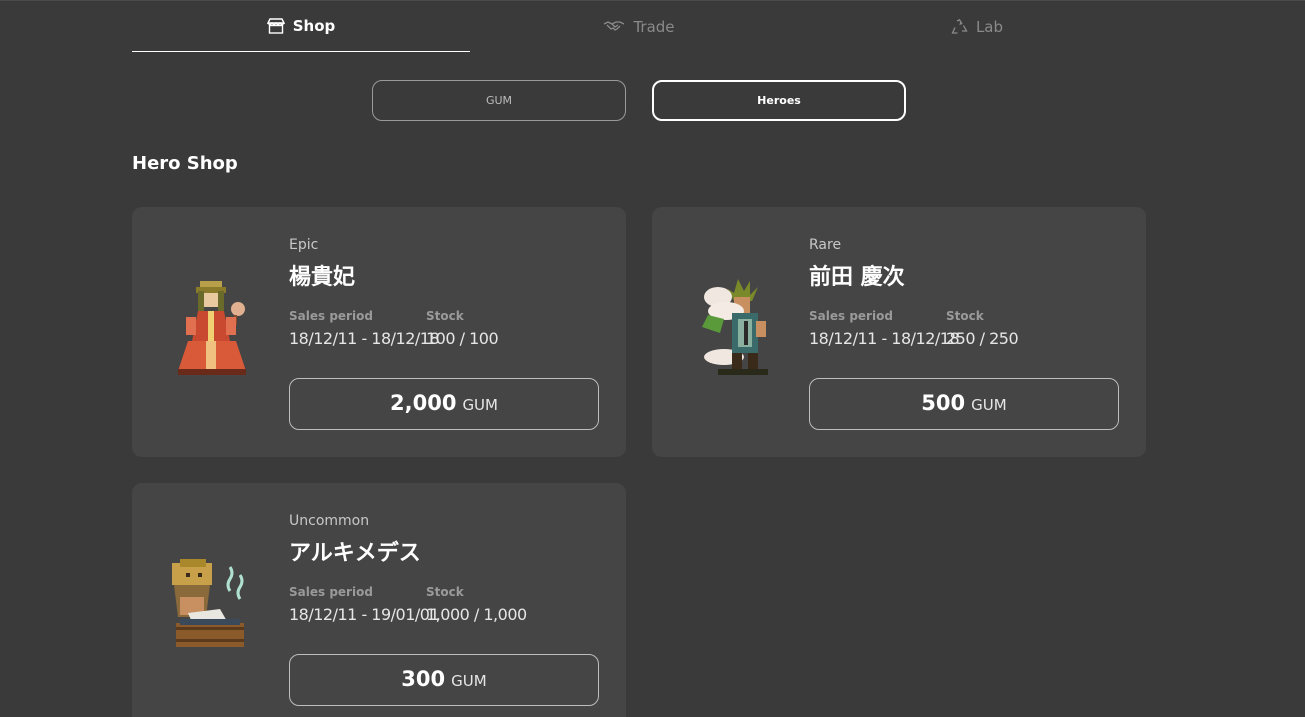  I want to click on buy-button: 2,000 GUM, so click(444, 404).